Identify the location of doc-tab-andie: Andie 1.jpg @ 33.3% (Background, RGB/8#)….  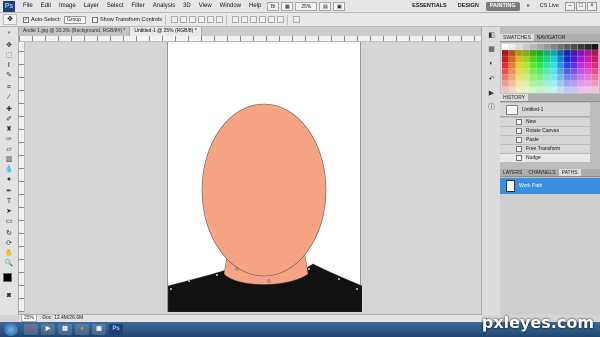
(75, 31).